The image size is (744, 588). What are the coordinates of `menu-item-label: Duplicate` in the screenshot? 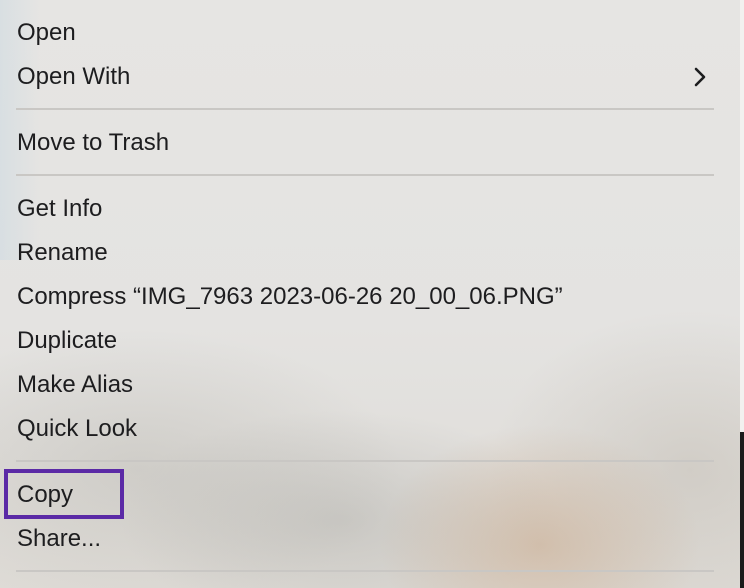 It's located at (67, 340).